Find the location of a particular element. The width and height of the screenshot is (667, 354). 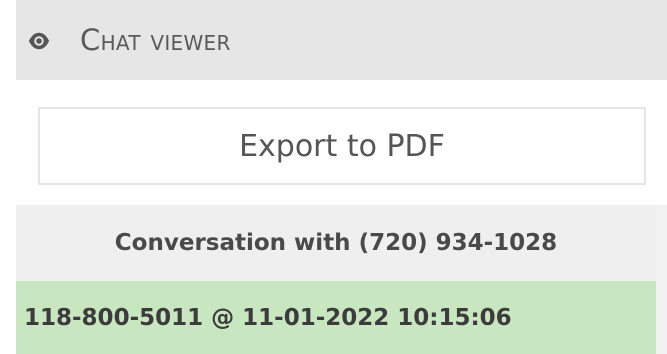

message-sender-timestamp: 118-800-5011 @ 11-01-2022 10:15:06 is located at coordinates (268, 317).